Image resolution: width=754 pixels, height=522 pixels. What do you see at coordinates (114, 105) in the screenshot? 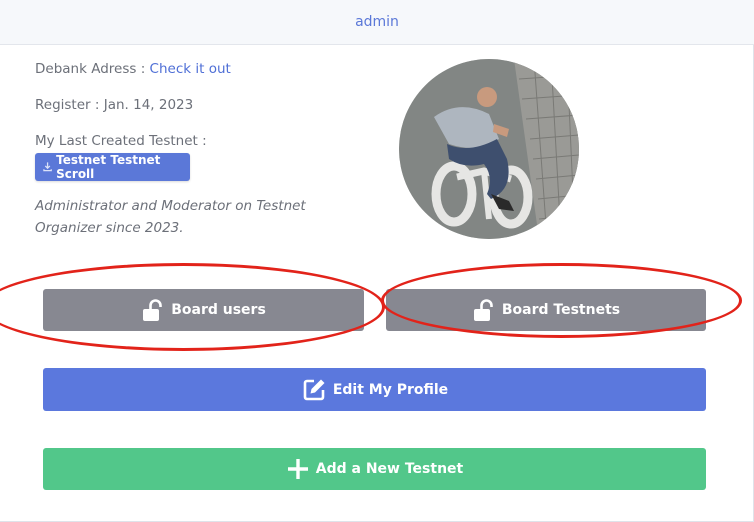
I see `register-date: Register : Jan. 14, 2023` at bounding box center [114, 105].